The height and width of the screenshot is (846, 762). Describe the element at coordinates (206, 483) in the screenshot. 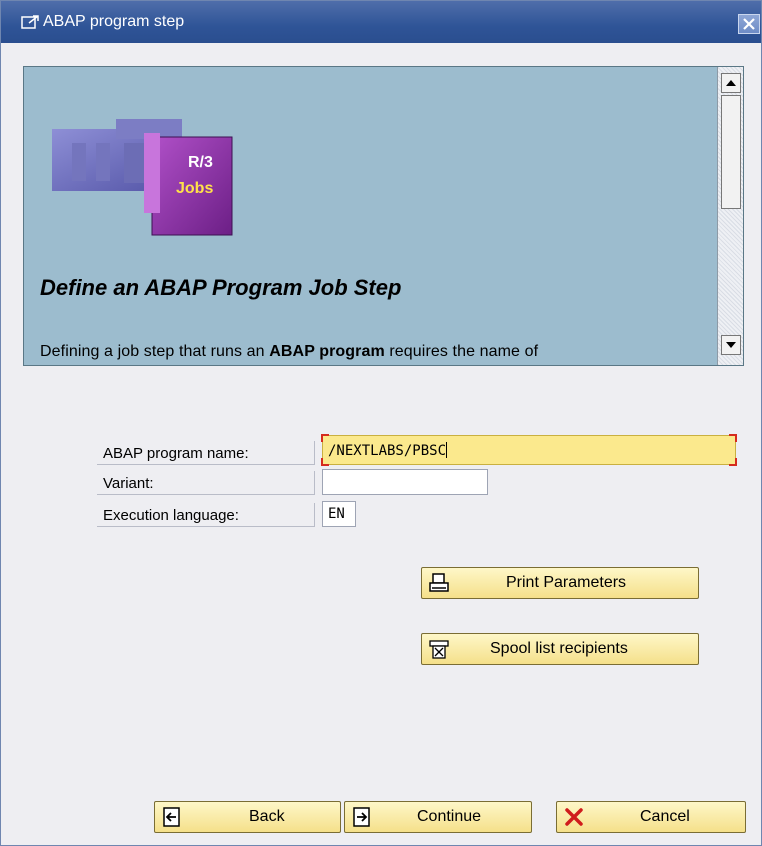

I see `variant-label: Variant:` at that location.